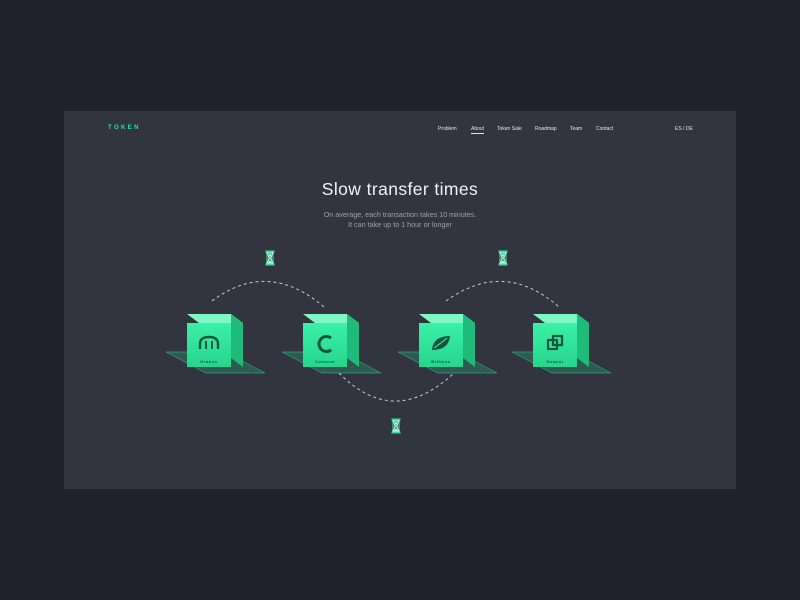  I want to click on exchange-label: Coinone, so click(325, 361).